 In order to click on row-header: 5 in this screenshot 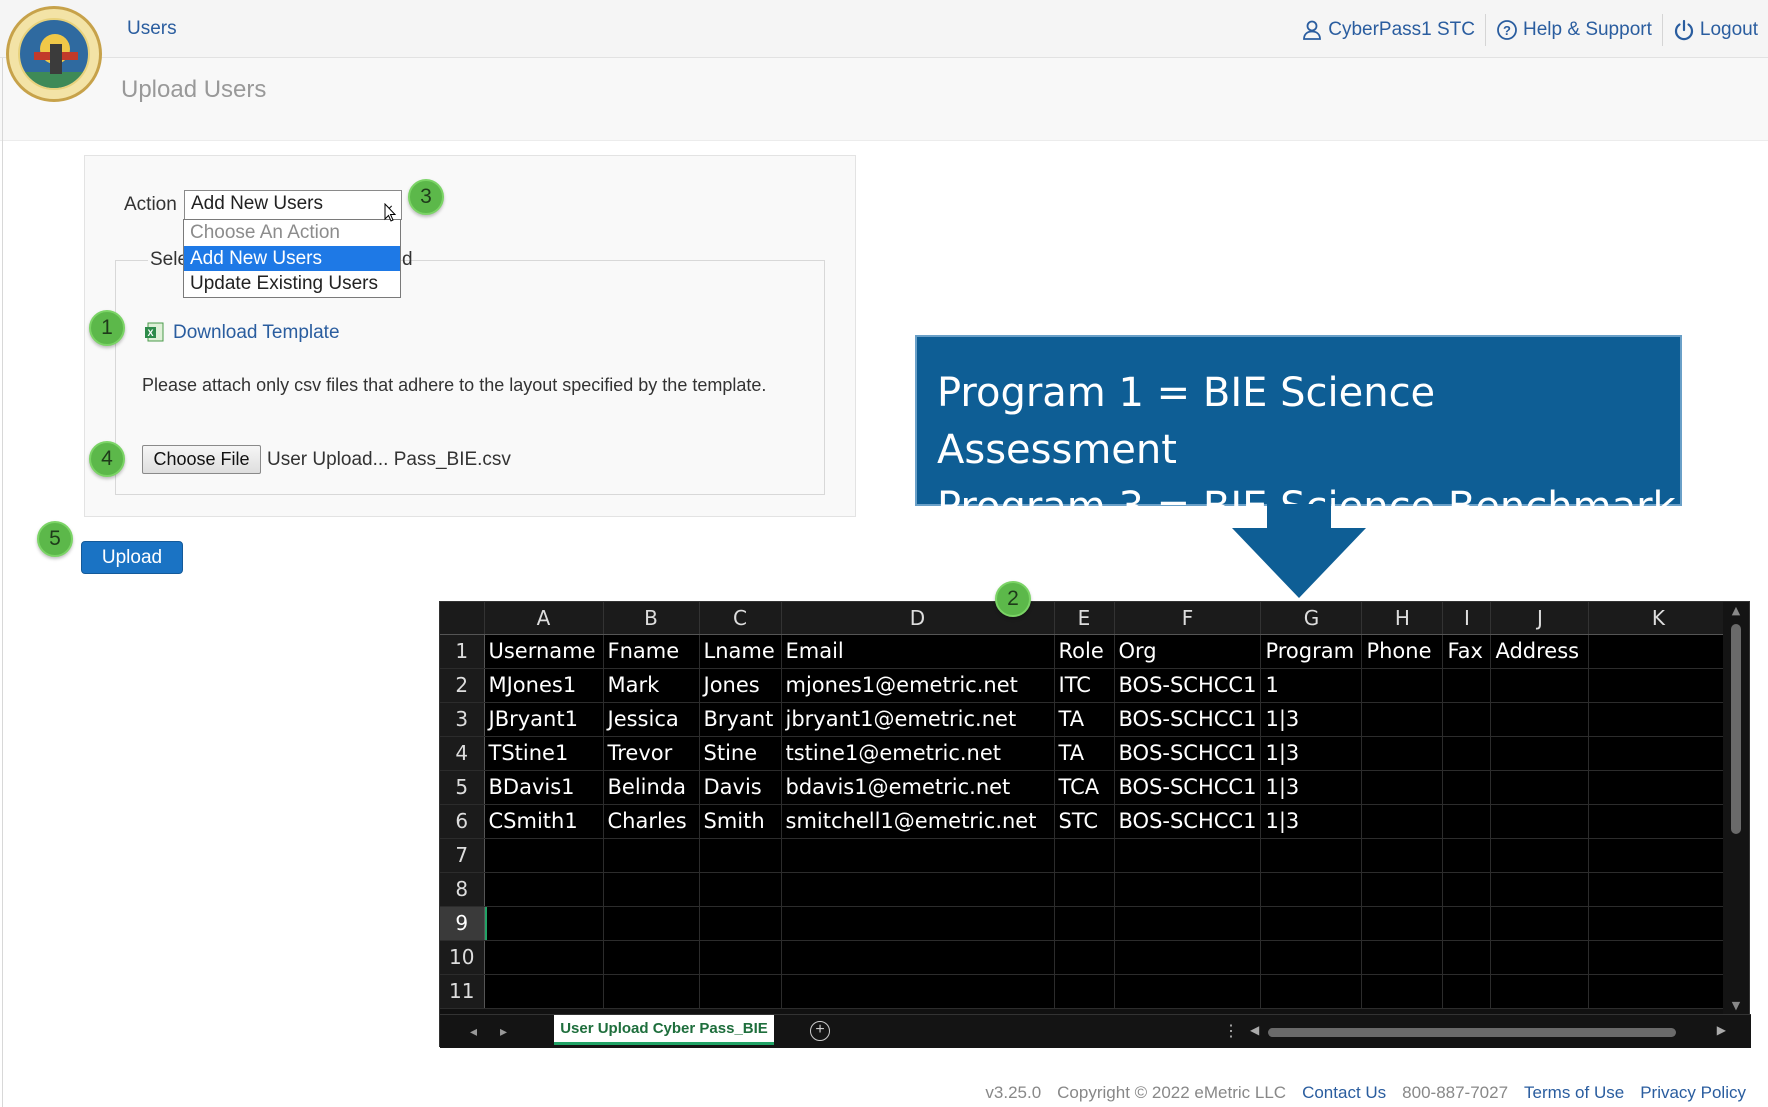, I will do `click(462, 787)`.